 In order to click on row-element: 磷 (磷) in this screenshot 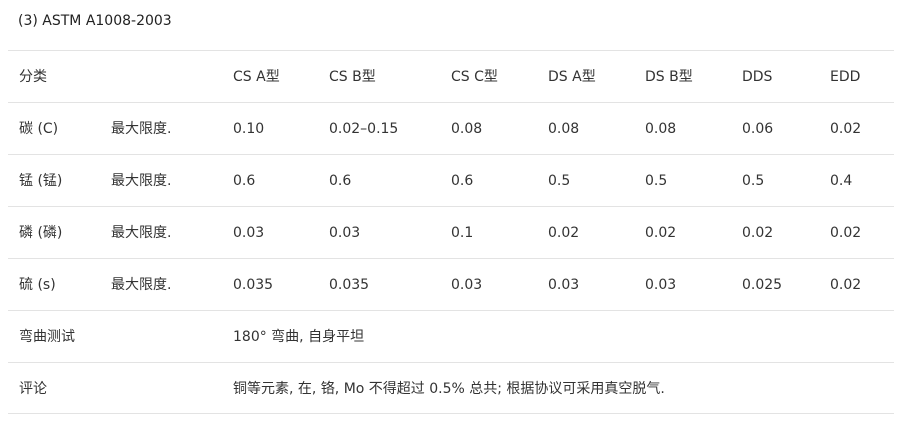, I will do `click(41, 233)`.